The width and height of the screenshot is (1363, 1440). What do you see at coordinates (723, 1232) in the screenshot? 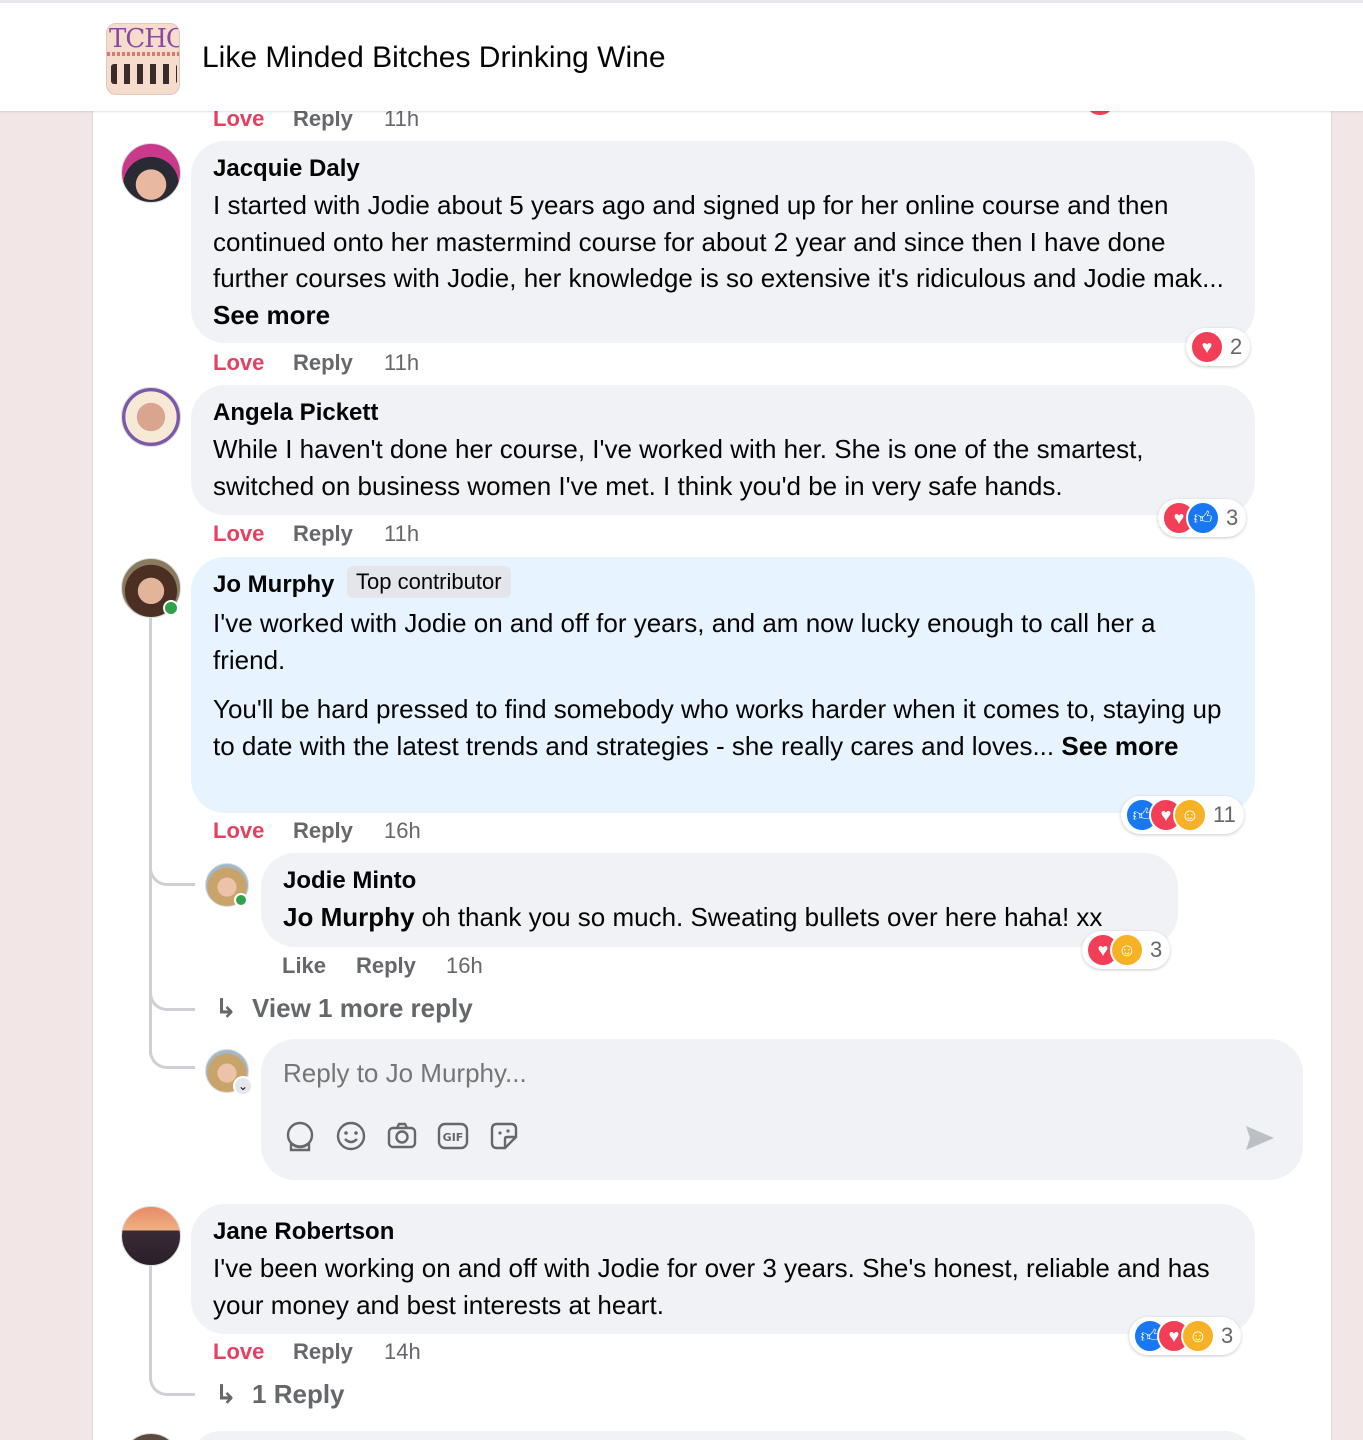
I see `comment-author: Jane Robertson` at bounding box center [723, 1232].